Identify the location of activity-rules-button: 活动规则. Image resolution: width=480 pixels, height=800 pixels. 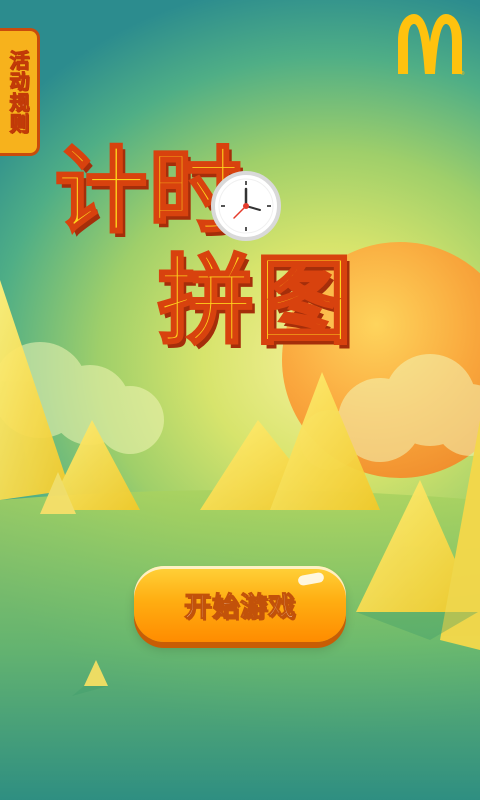
(20, 92).